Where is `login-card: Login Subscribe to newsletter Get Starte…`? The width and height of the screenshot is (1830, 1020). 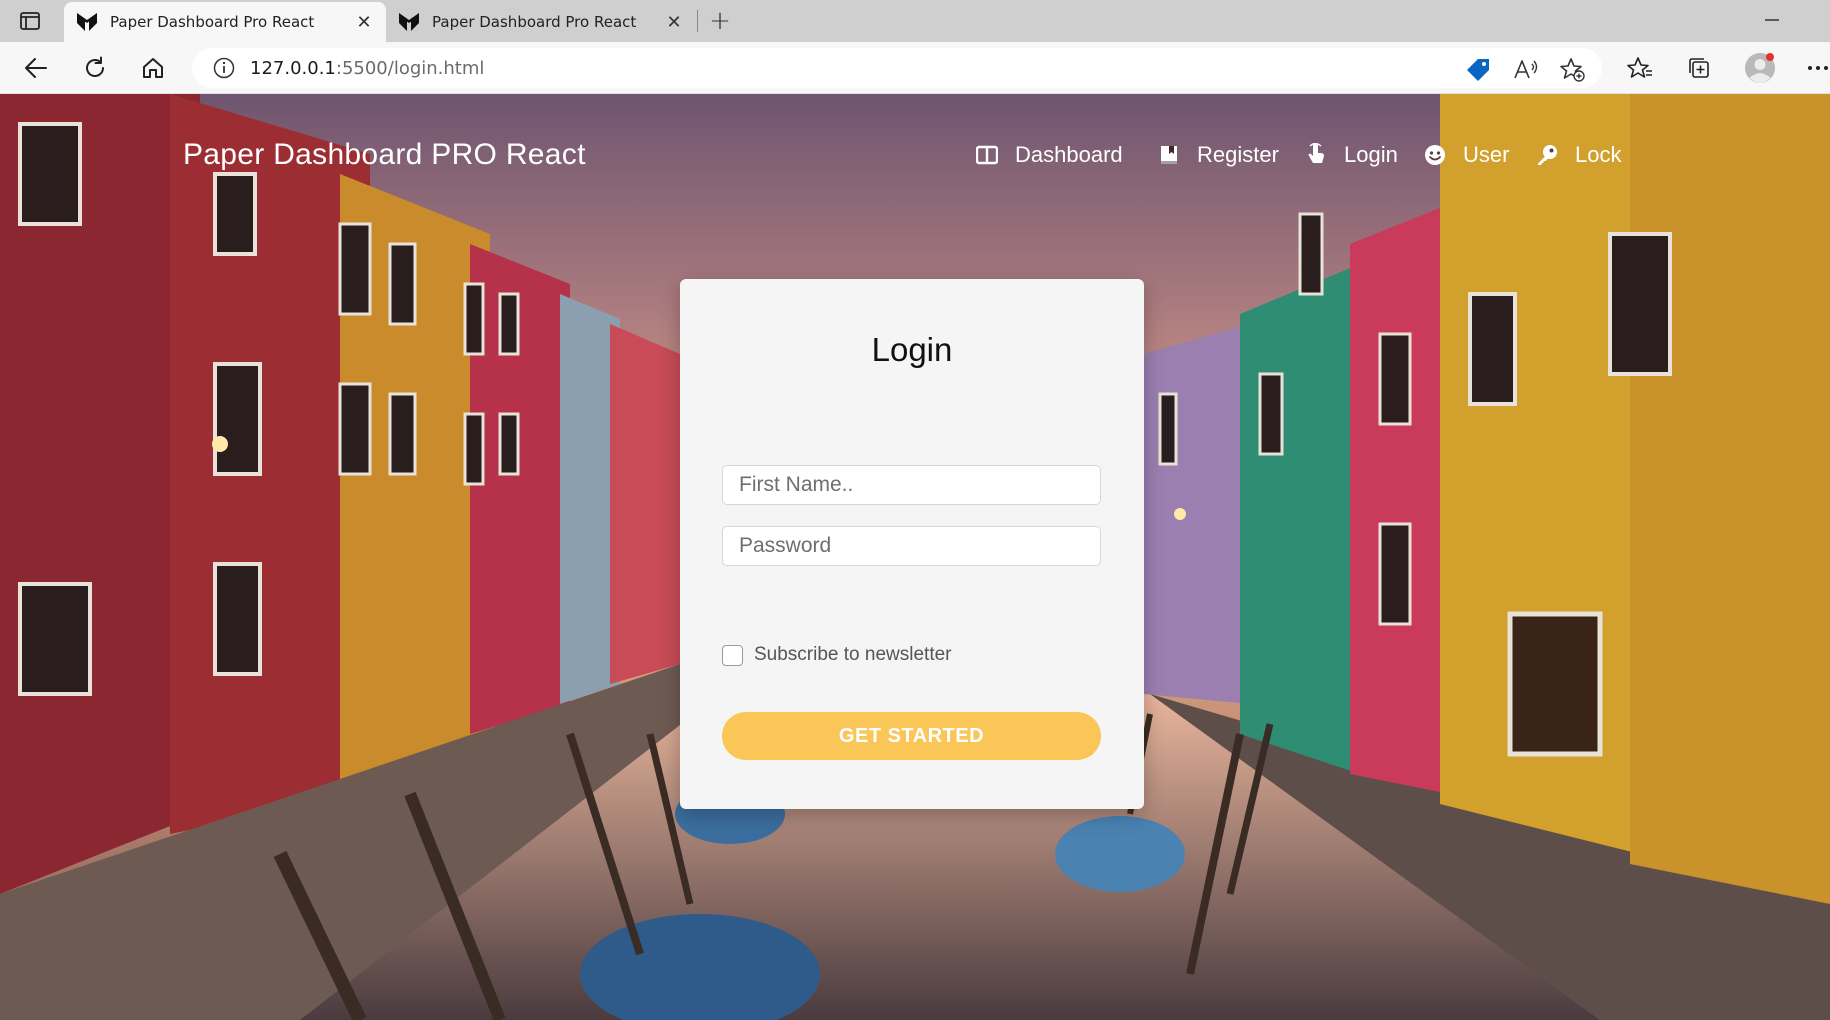 login-card: Login Subscribe to newsletter Get Starte… is located at coordinates (912, 544).